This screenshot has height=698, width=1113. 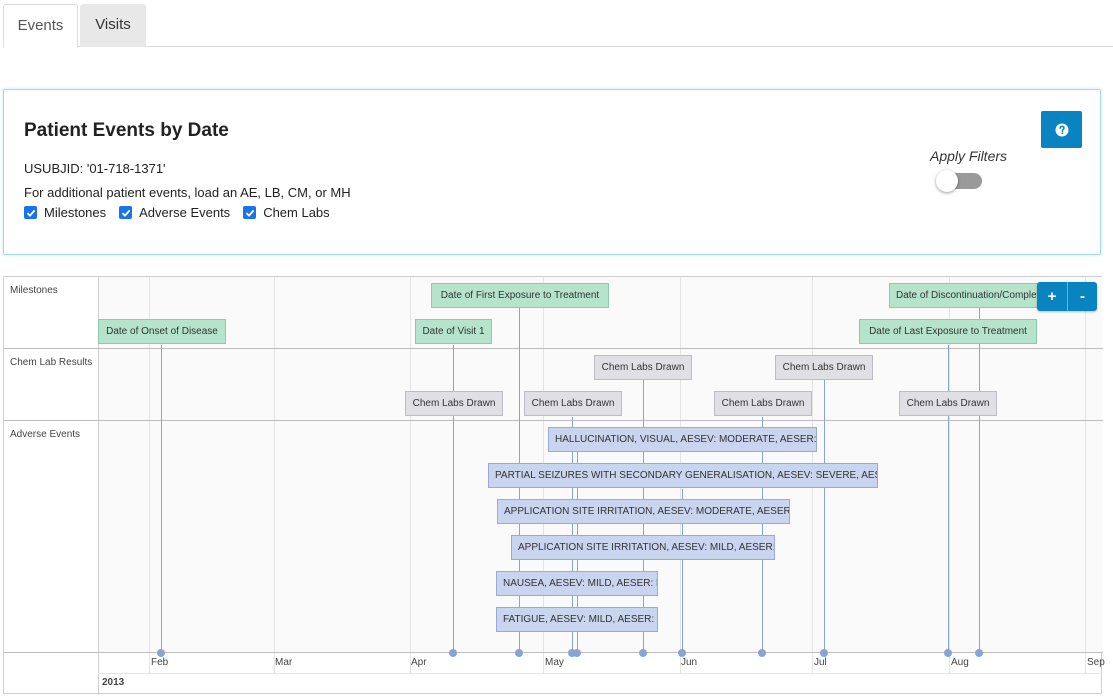 I want to click on filter-checkboxes: Milestones Adverse Events Chem Labs, so click(x=183, y=212).